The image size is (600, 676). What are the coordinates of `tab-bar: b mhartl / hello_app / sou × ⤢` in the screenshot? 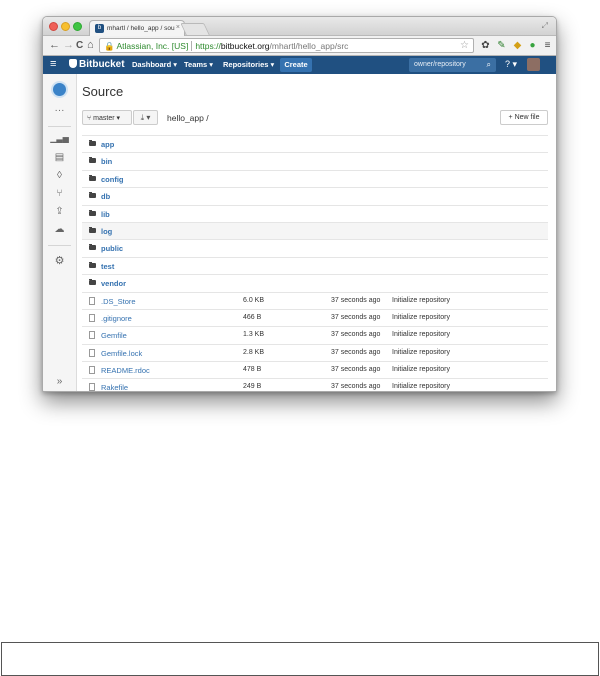 It's located at (299, 26).